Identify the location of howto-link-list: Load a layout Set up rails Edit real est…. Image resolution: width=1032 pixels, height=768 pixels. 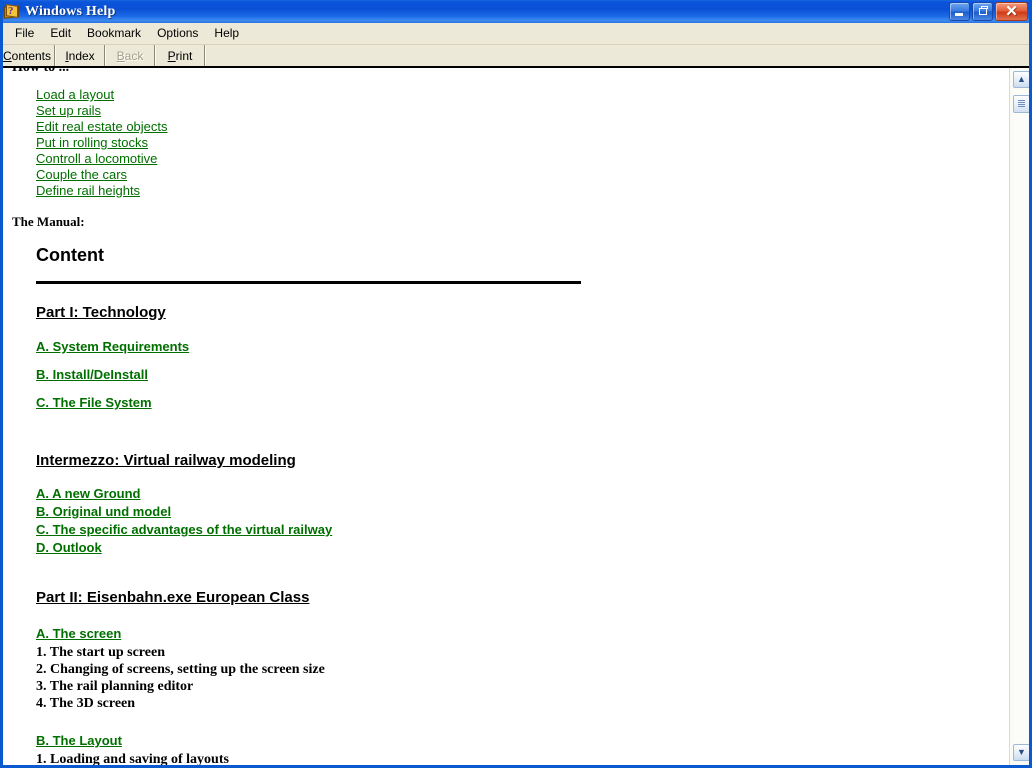
(510, 142).